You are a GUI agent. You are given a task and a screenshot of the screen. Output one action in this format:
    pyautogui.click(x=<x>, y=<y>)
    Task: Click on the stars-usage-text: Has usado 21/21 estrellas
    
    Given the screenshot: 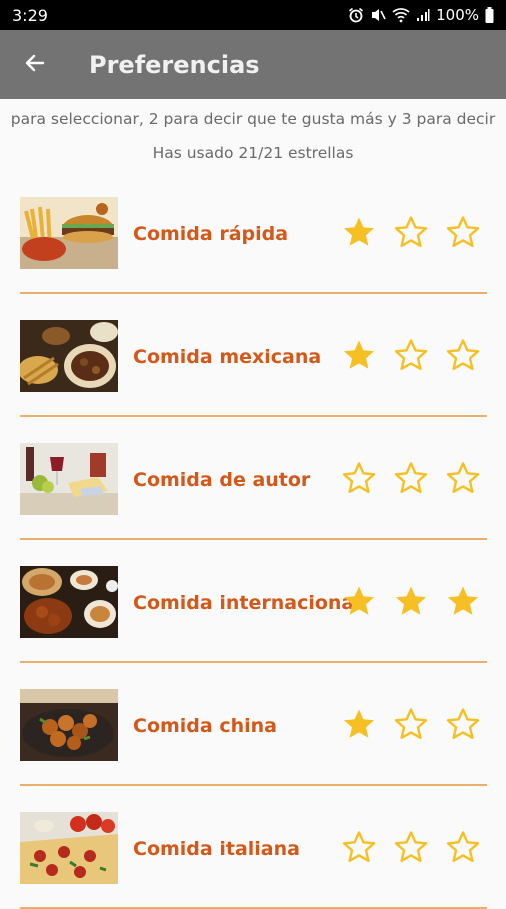 What is the action you would take?
    pyautogui.click(x=253, y=153)
    